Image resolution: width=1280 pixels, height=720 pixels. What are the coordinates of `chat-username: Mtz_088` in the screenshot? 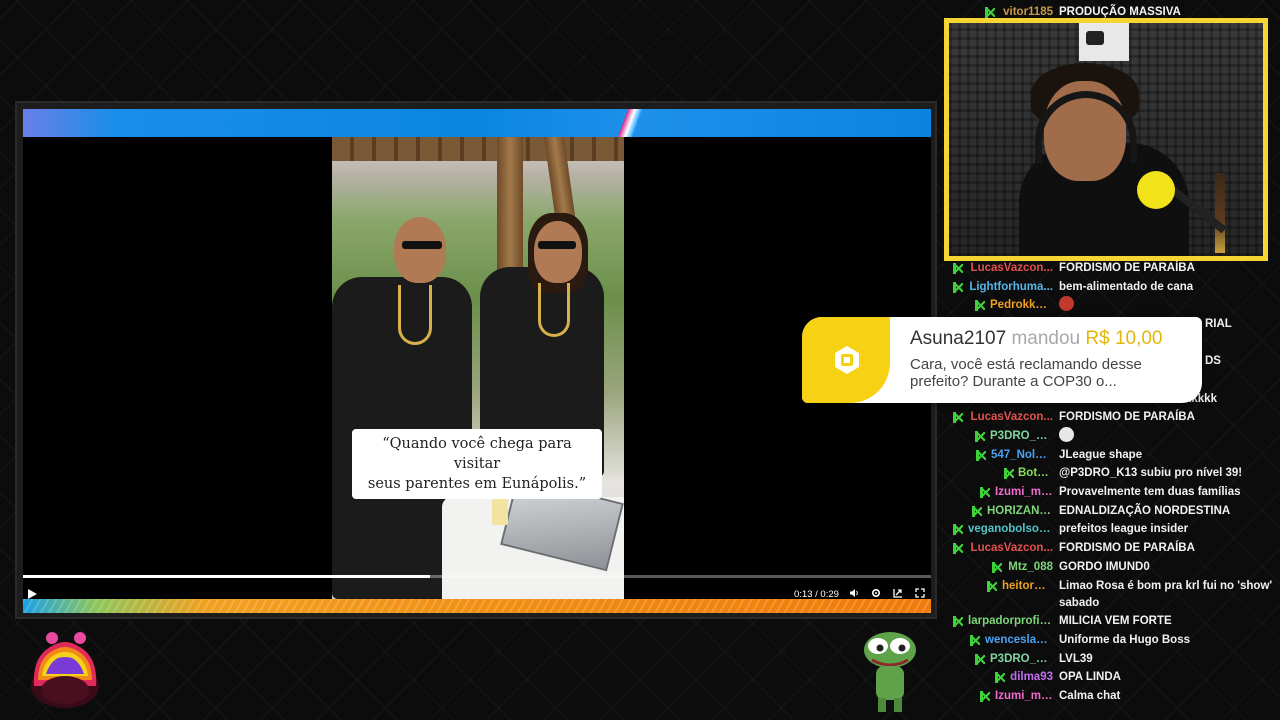 It's located at (1029, 567).